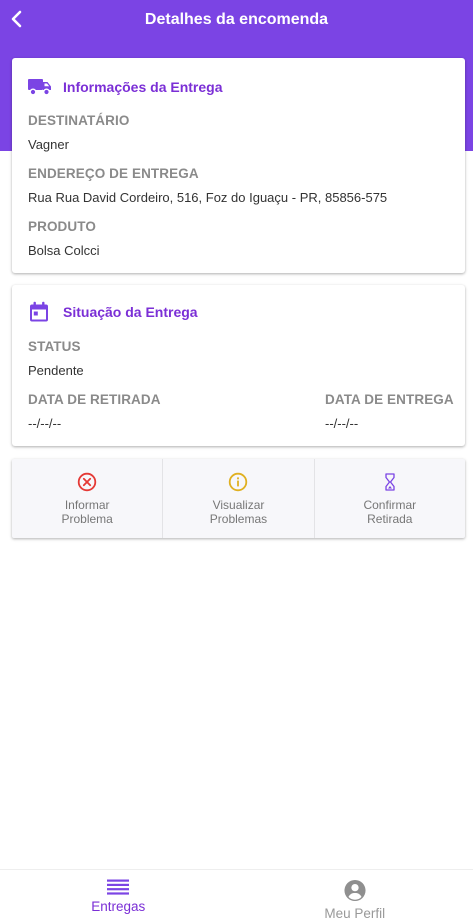 Image resolution: width=473 pixels, height=921 pixels. What do you see at coordinates (56, 370) in the screenshot?
I see `status-value: Pendente` at bounding box center [56, 370].